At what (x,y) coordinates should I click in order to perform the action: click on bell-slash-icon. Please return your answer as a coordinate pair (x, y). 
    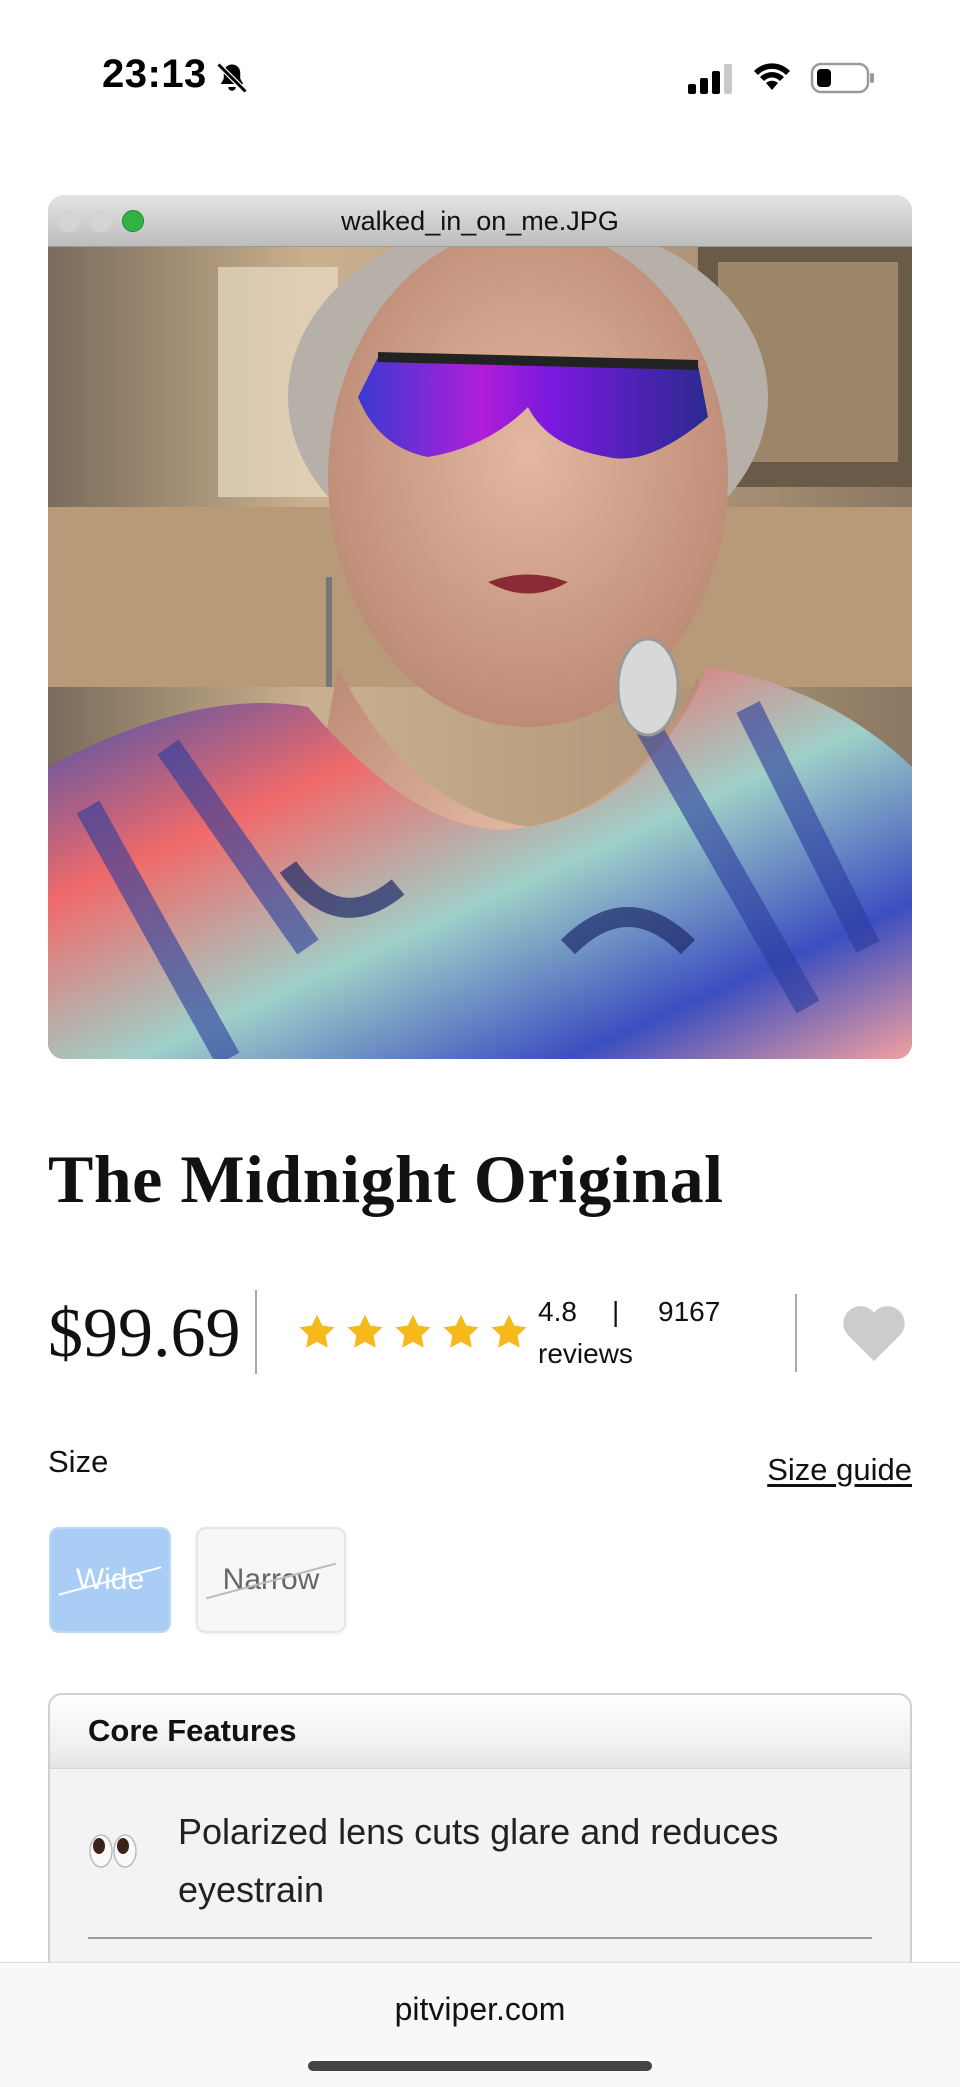
    Looking at the image, I should click on (232, 78).